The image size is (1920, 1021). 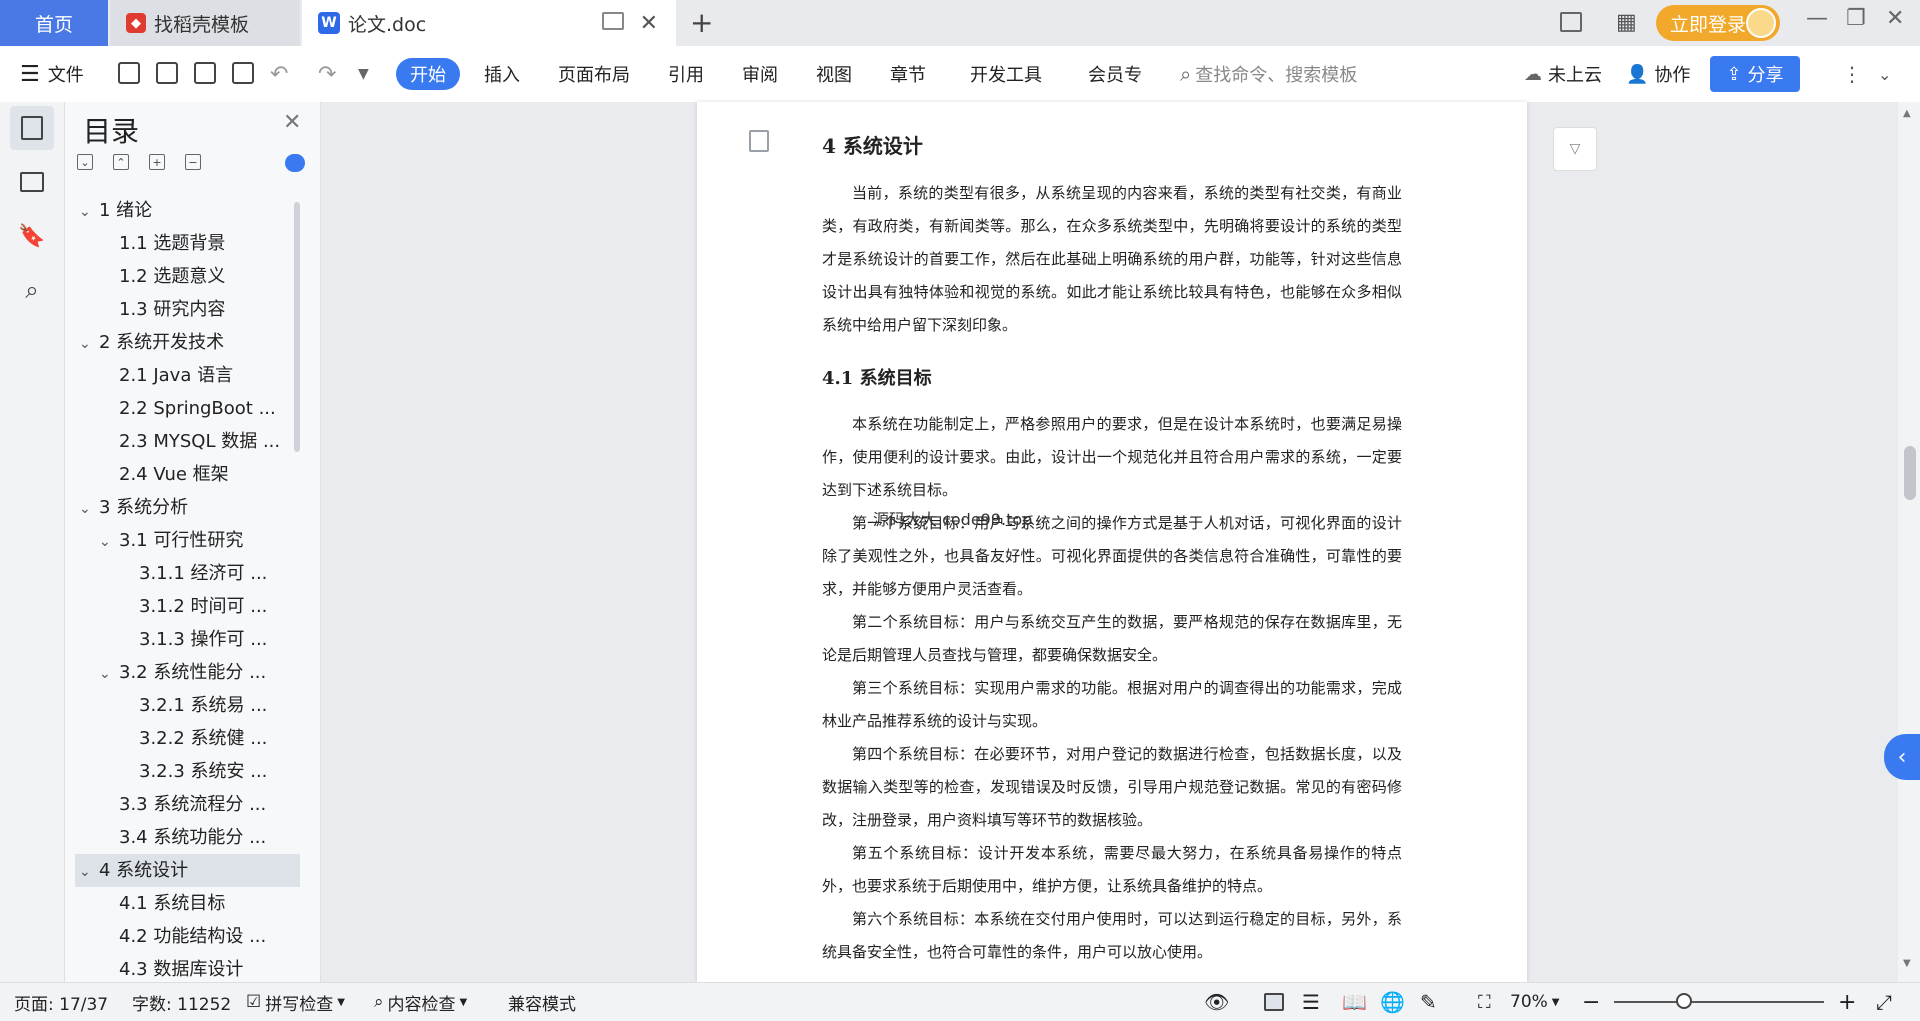 What do you see at coordinates (489, 23) in the screenshot?
I see `tab-document: W 论文.doc ✕` at bounding box center [489, 23].